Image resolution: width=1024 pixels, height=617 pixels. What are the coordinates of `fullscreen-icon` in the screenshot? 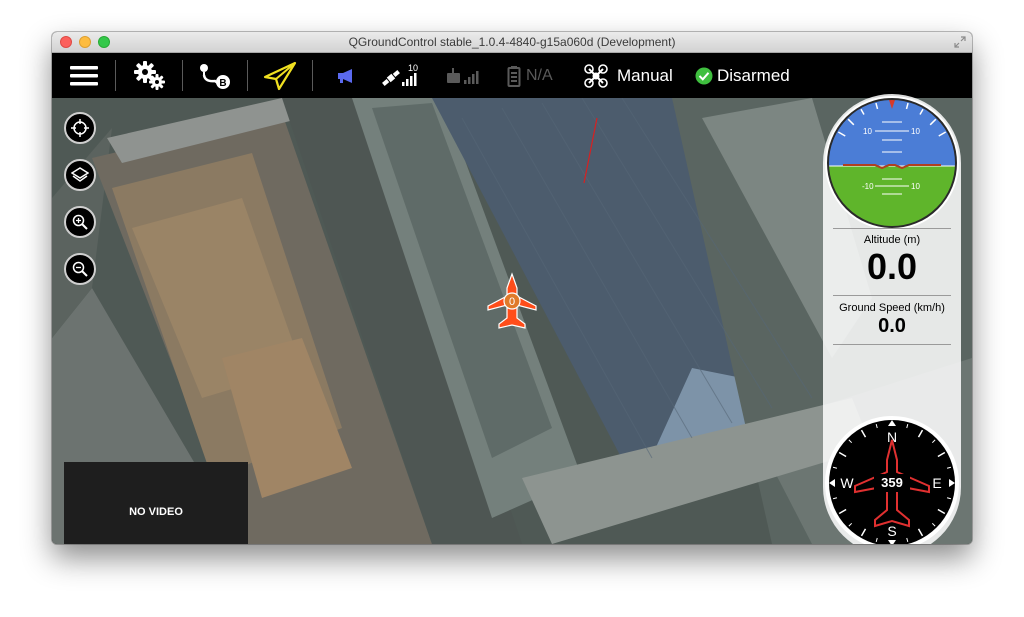 It's located at (960, 42).